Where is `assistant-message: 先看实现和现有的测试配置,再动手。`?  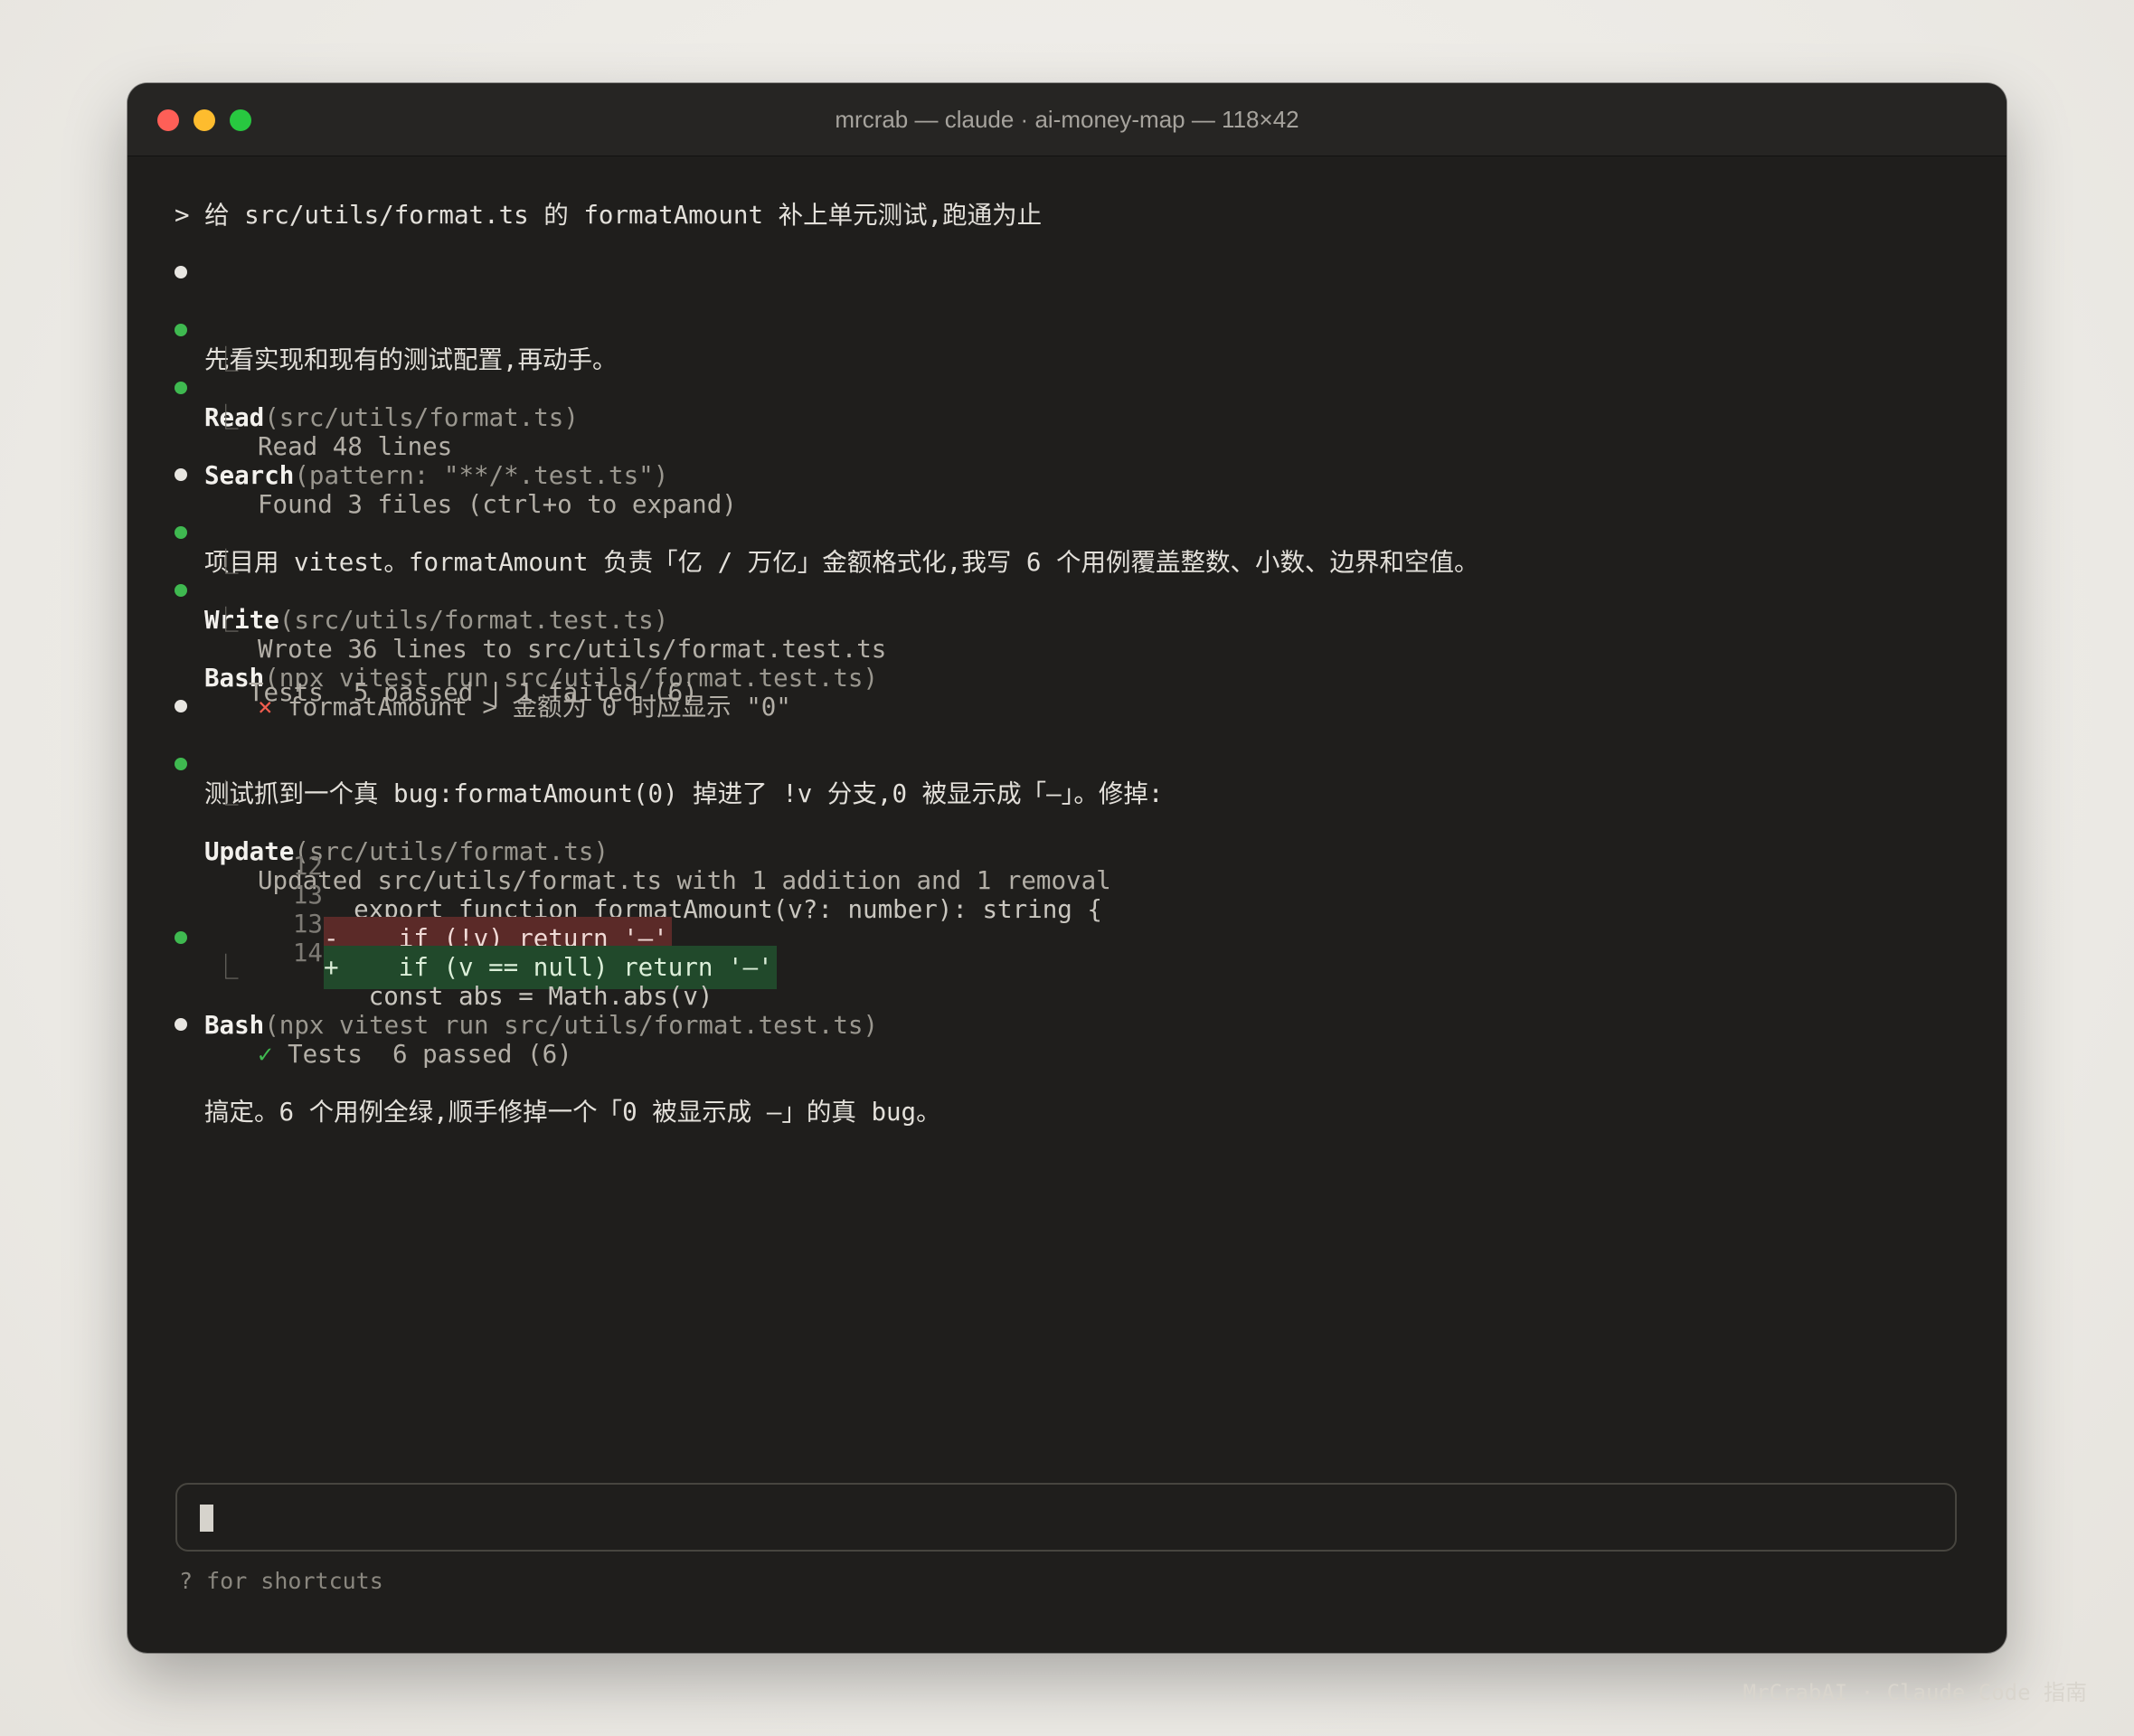
assistant-message: 先看实现和现有的测试配置,再动手。 is located at coordinates (1067, 312).